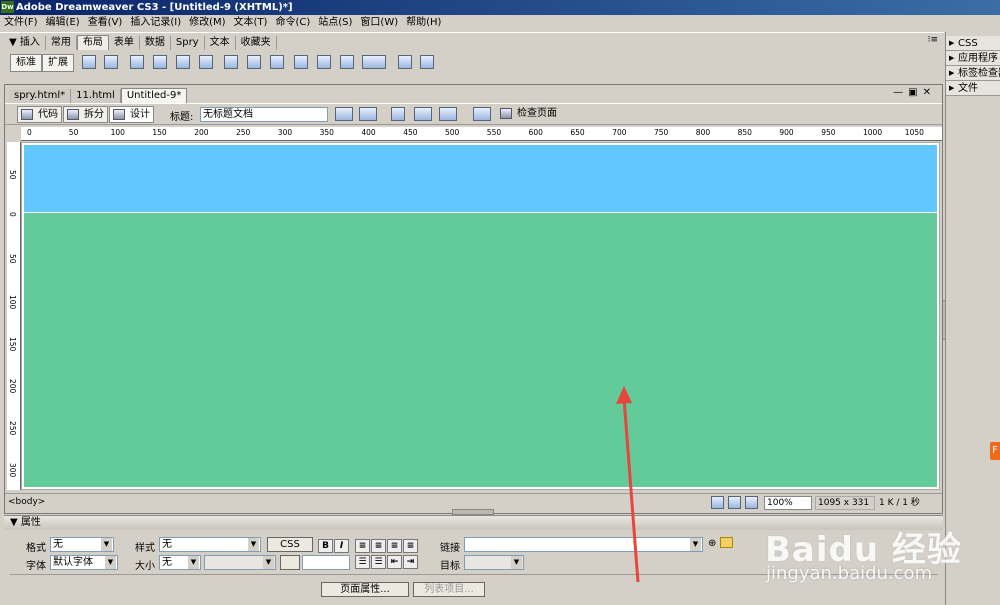  I want to click on hand-tool-icon, so click(734, 502).